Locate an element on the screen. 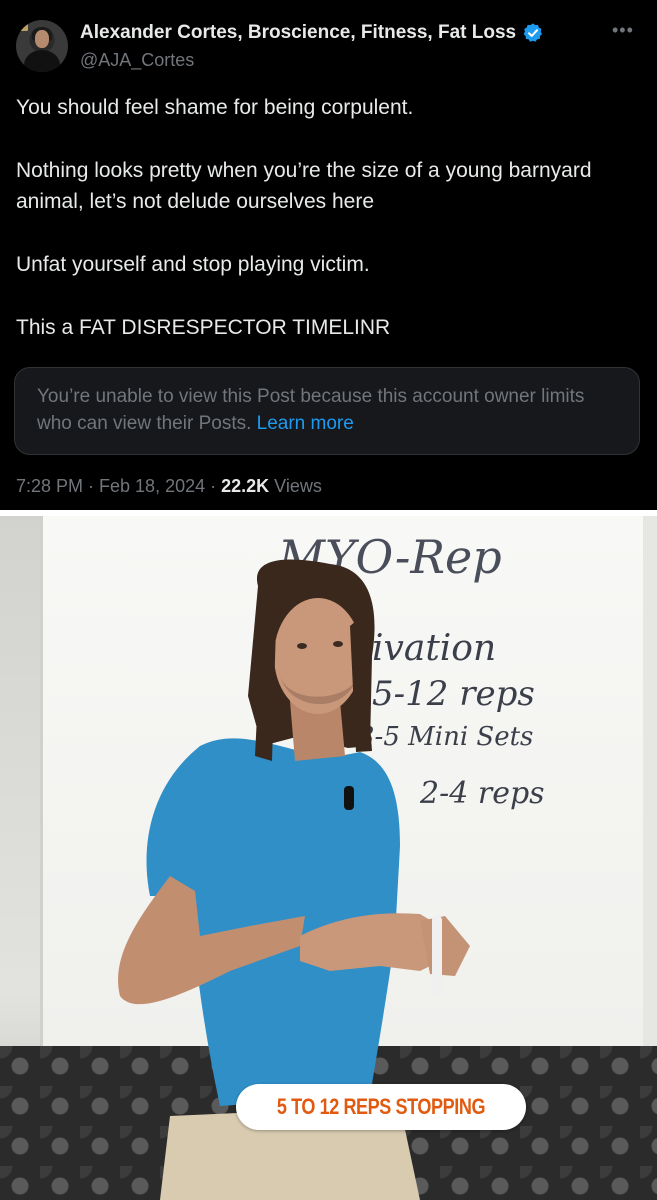  verified-badge-icon is located at coordinates (533, 32).